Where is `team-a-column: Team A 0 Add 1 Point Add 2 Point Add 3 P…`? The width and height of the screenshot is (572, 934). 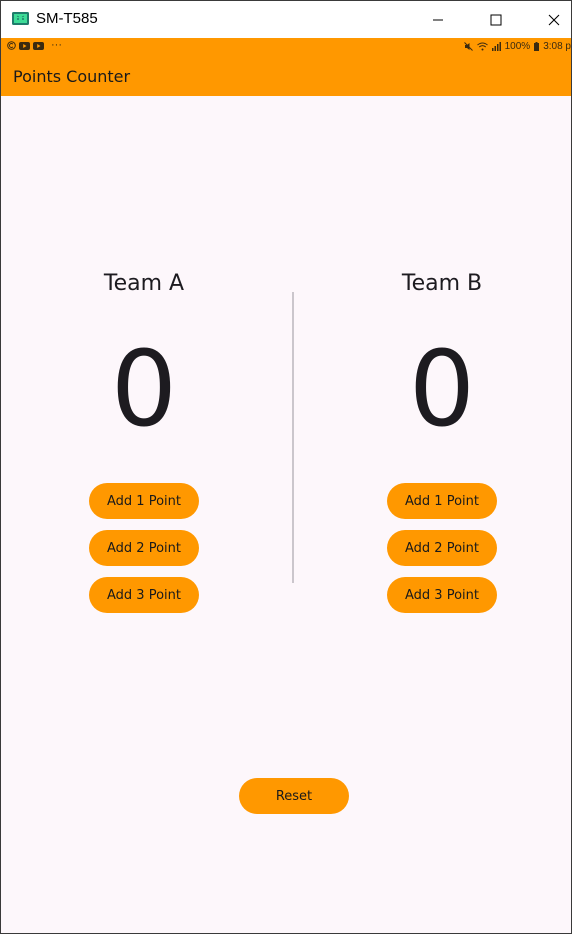
team-a-column: Team A 0 Add 1 Point Add 2 Point Add 3 P… is located at coordinates (144, 441).